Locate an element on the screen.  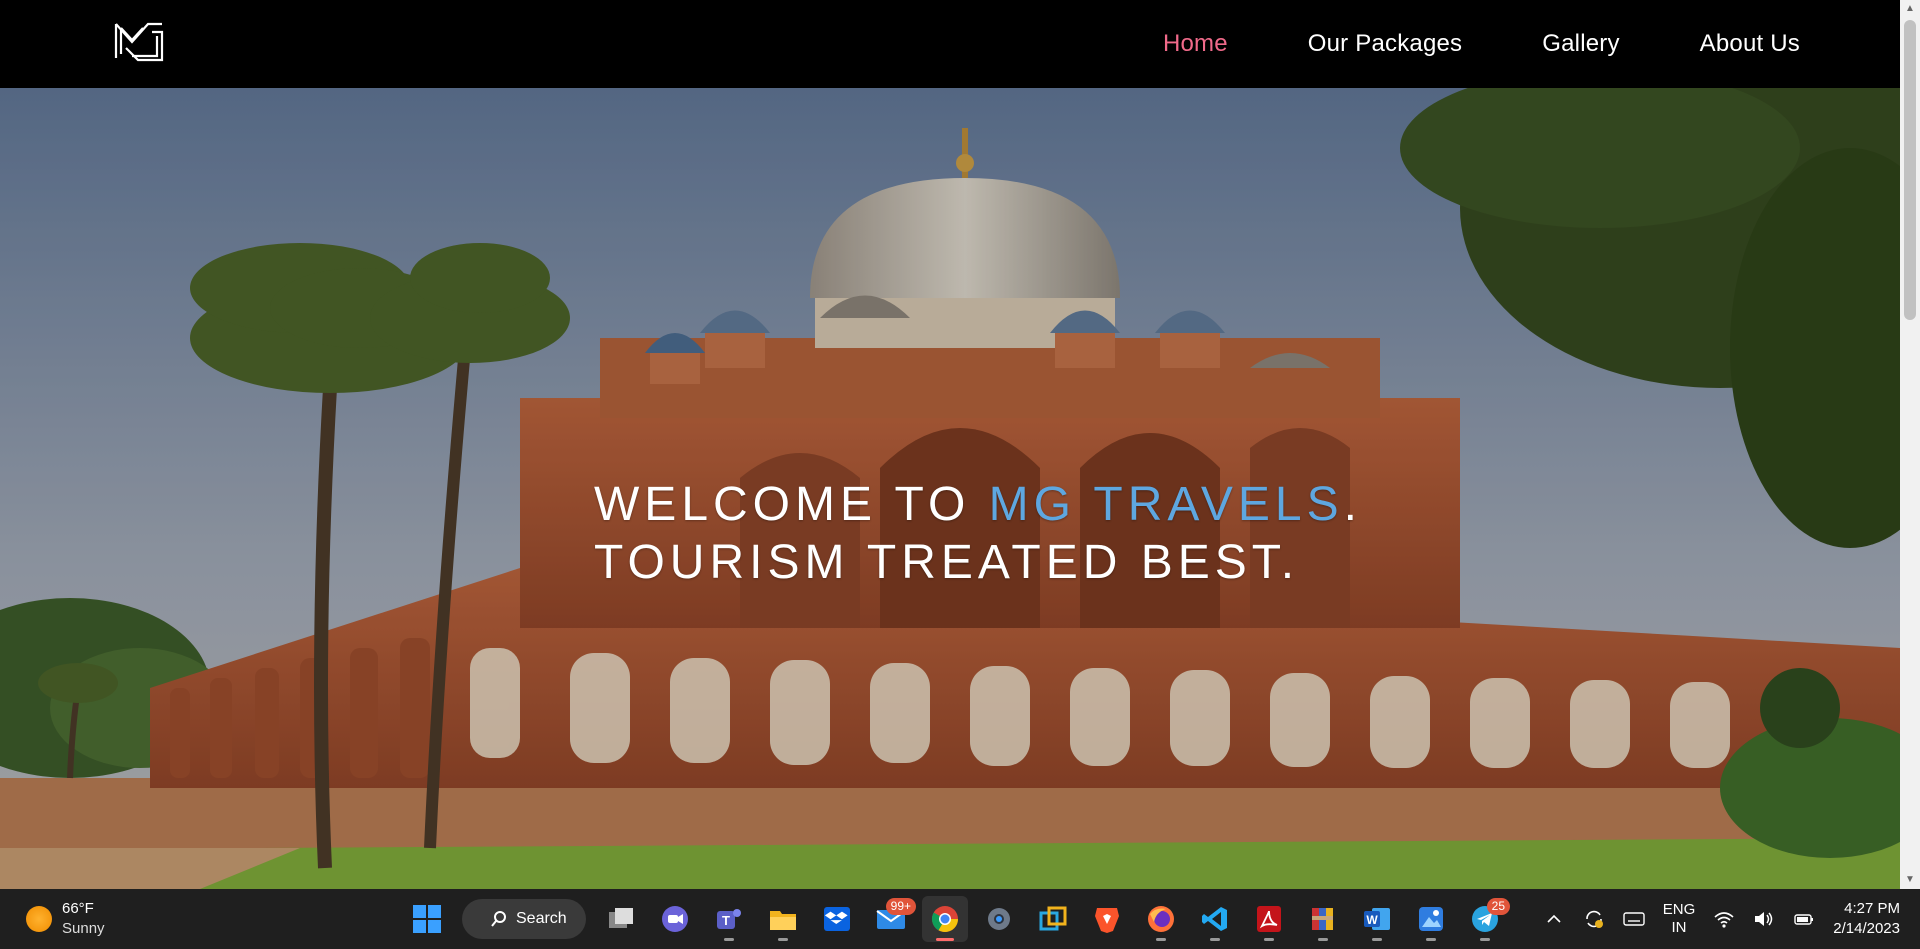
microsoft-teams-icon: T is located at coordinates (729, 919).